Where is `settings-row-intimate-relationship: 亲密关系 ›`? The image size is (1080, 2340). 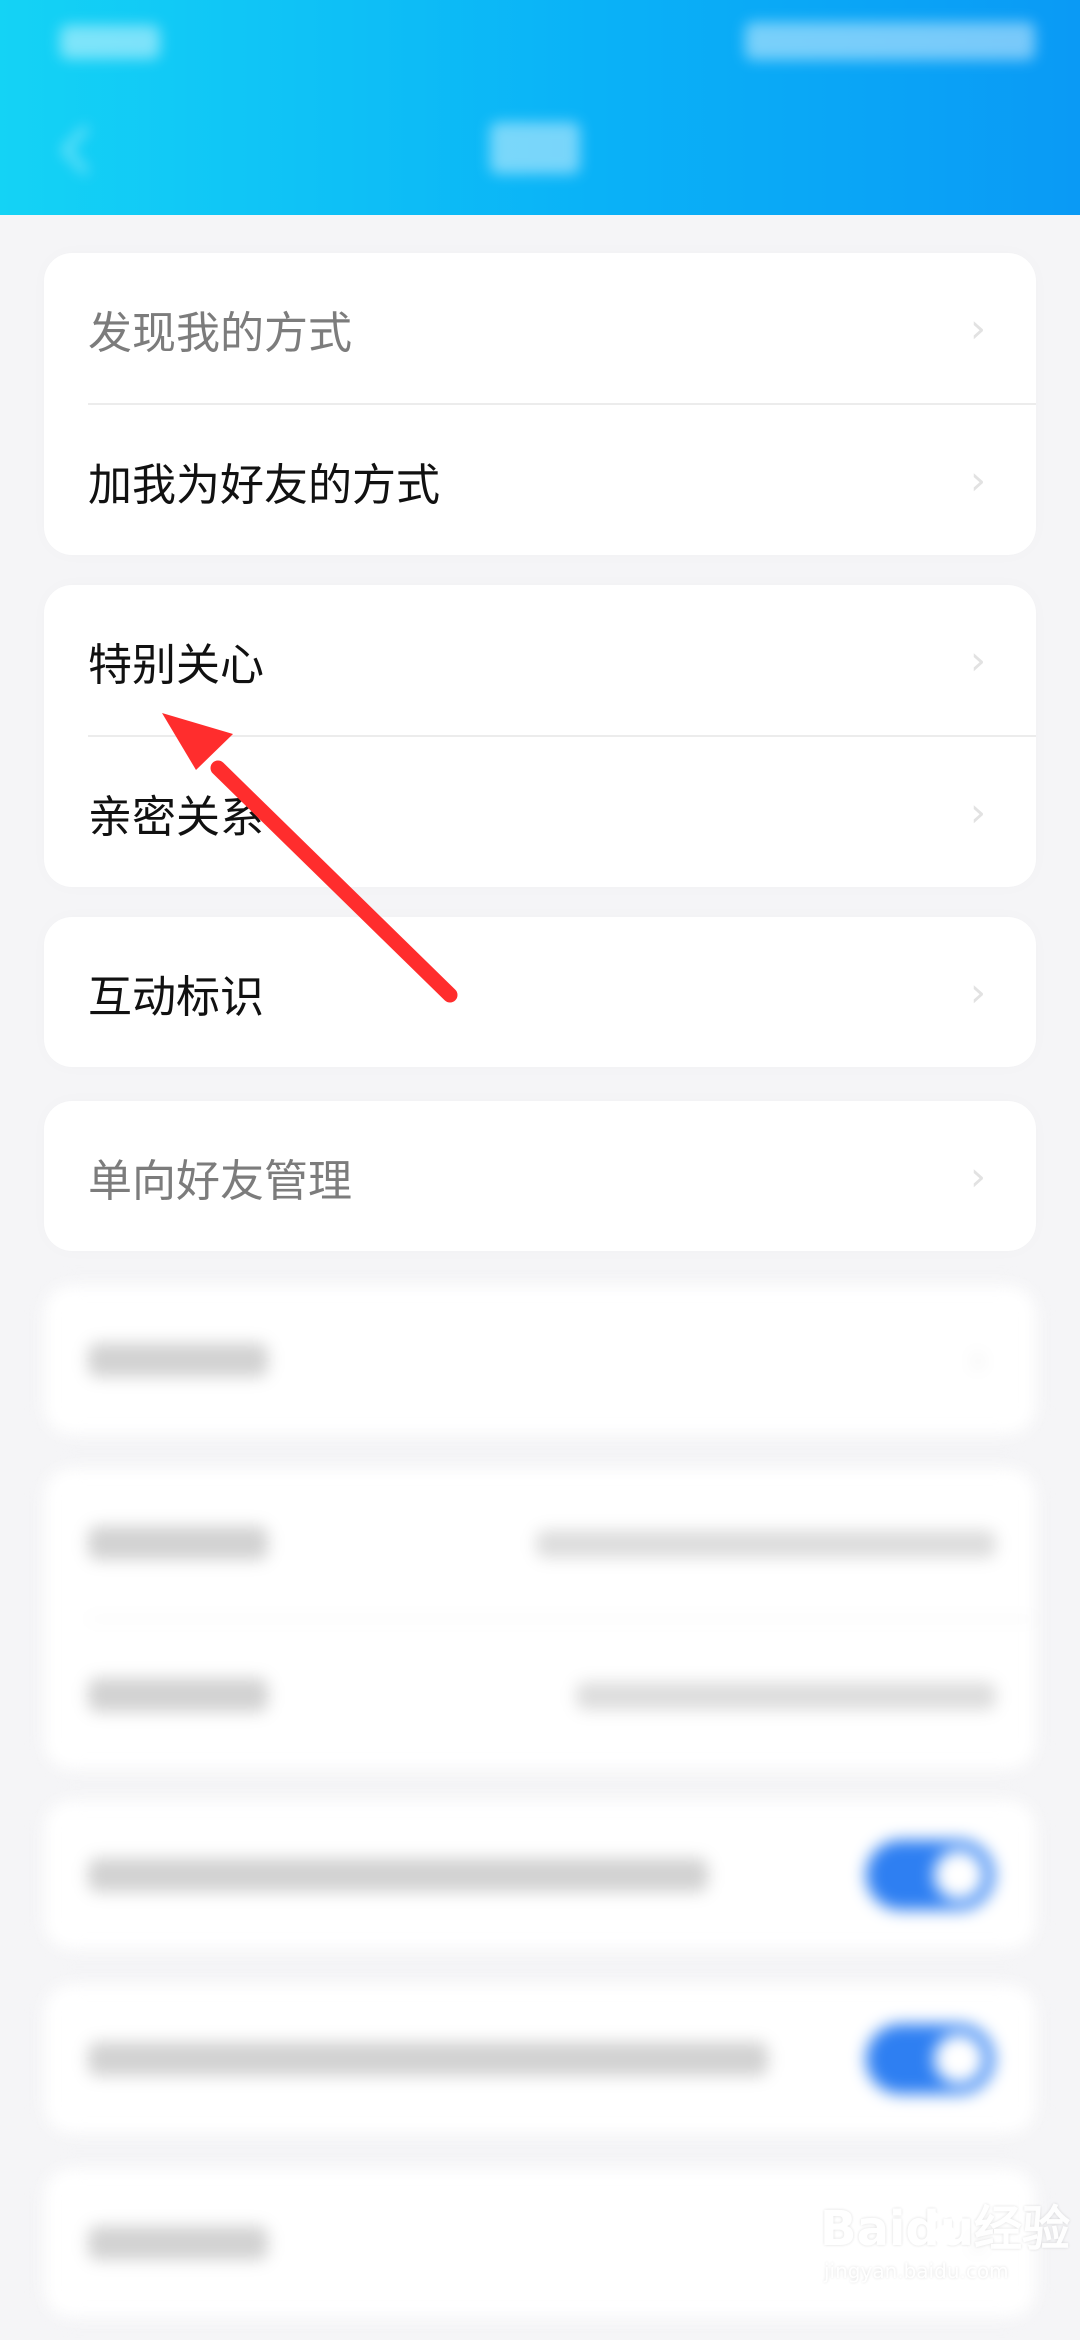
settings-row-intimate-relationship: 亲密关系 › is located at coordinates (540, 813).